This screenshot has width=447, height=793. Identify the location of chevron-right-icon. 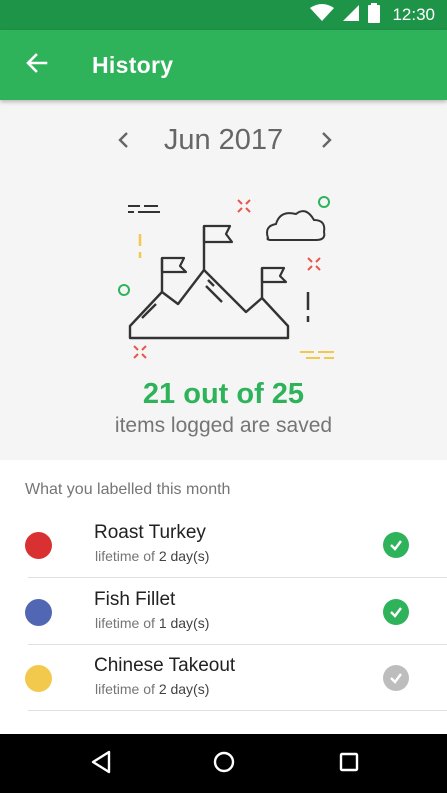
(326, 142).